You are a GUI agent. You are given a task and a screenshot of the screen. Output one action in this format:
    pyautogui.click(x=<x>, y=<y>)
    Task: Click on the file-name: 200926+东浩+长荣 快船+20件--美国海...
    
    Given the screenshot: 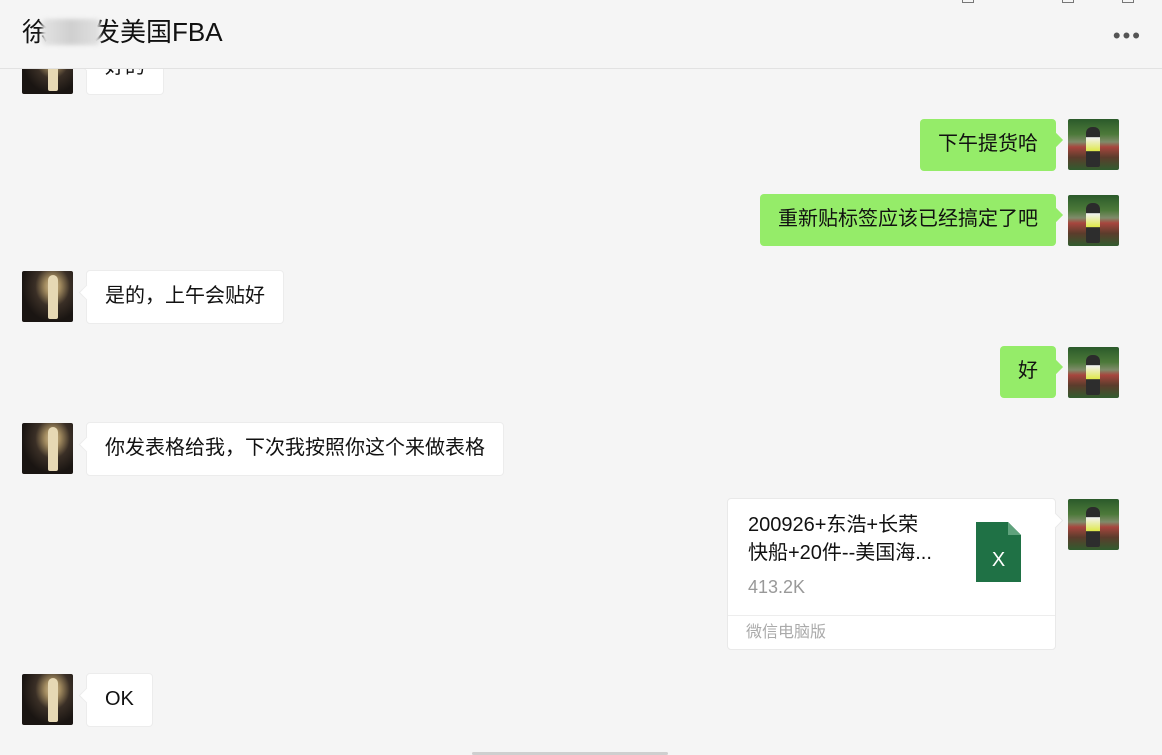 What is the action you would take?
    pyautogui.click(x=853, y=539)
    